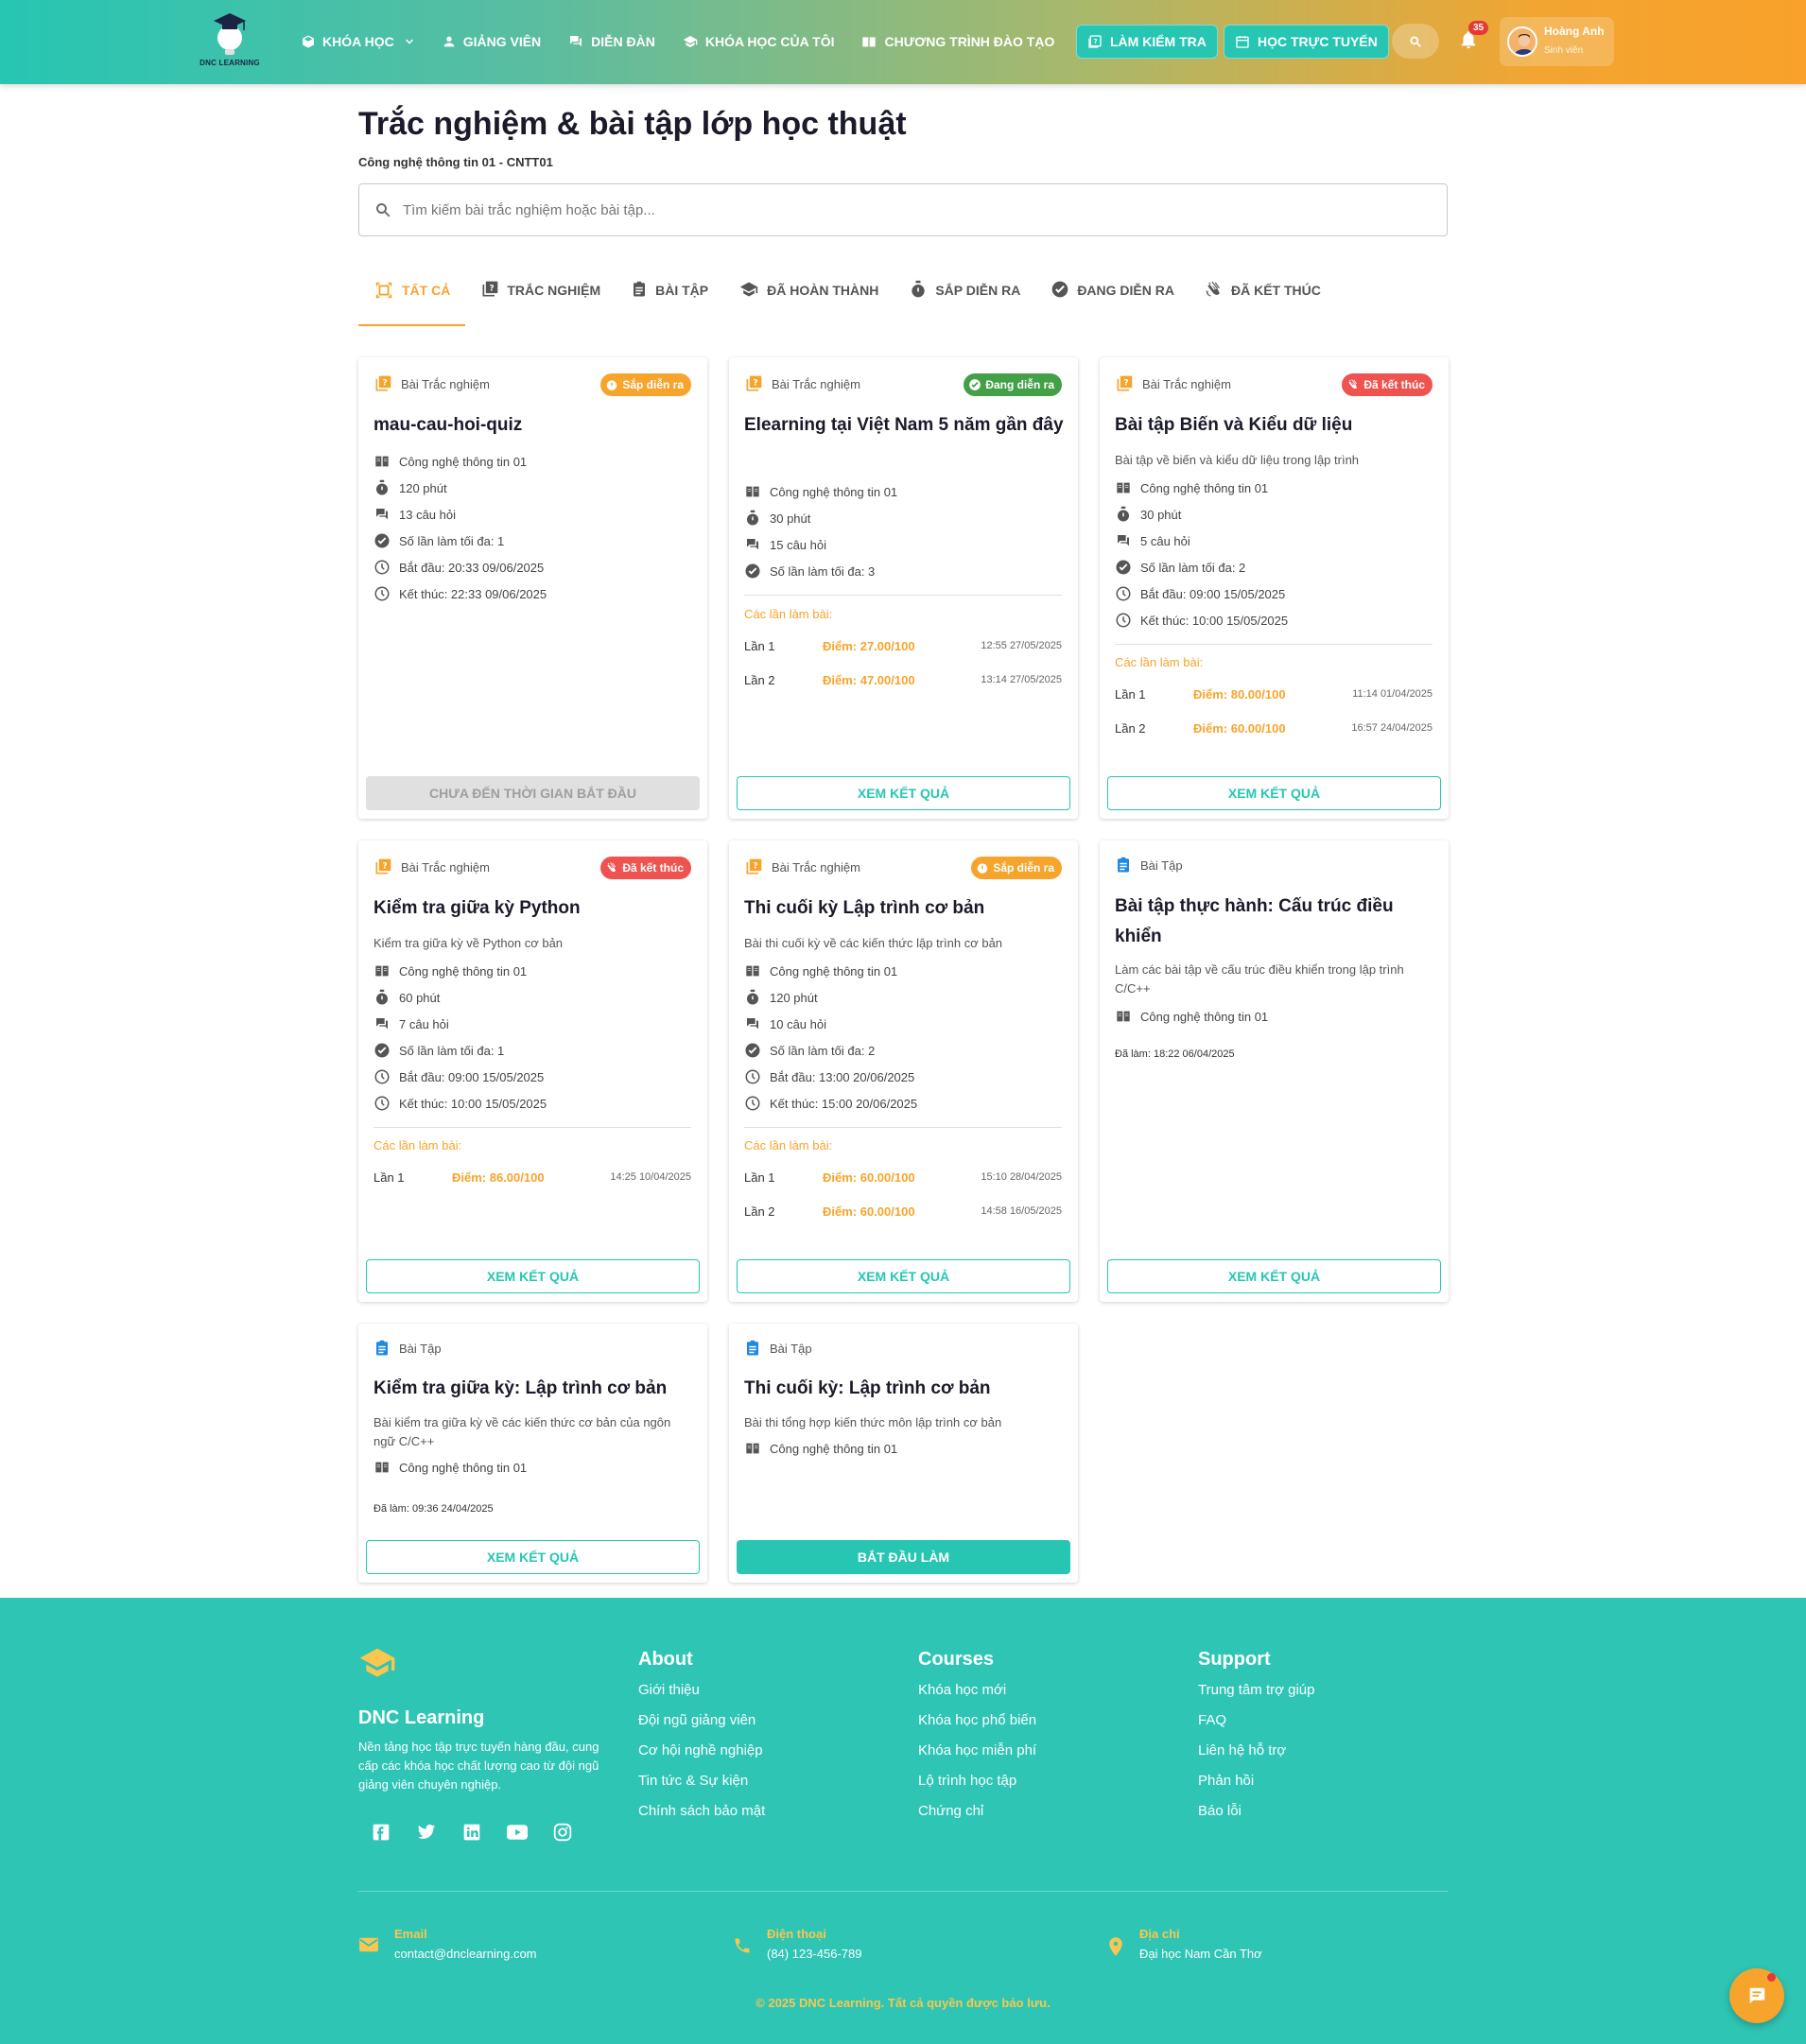 The height and width of the screenshot is (2044, 1806). What do you see at coordinates (977, 1724) in the screenshot?
I see `footer-link: Khóa học phổ biến` at bounding box center [977, 1724].